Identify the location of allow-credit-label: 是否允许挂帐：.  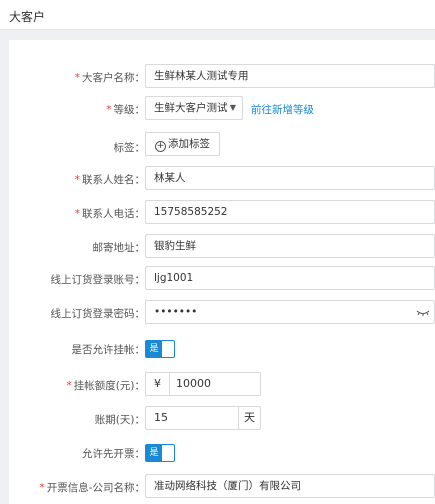
(108, 350).